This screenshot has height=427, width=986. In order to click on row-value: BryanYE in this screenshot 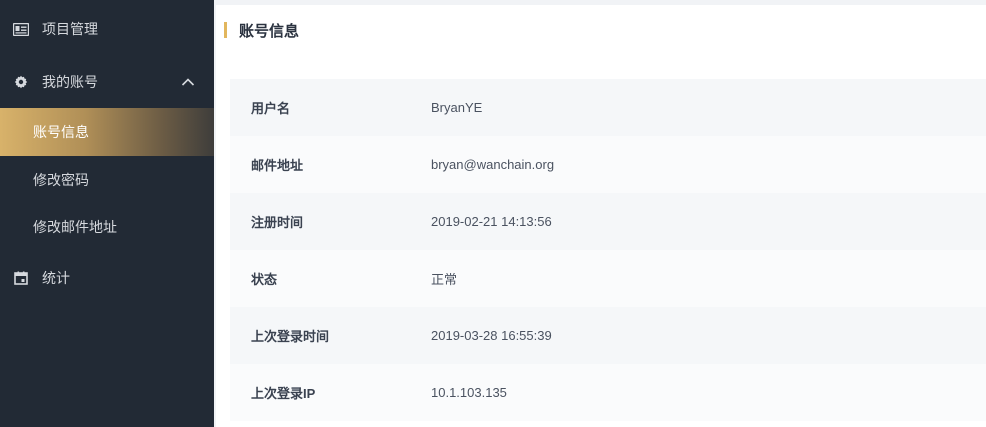, I will do `click(457, 107)`.